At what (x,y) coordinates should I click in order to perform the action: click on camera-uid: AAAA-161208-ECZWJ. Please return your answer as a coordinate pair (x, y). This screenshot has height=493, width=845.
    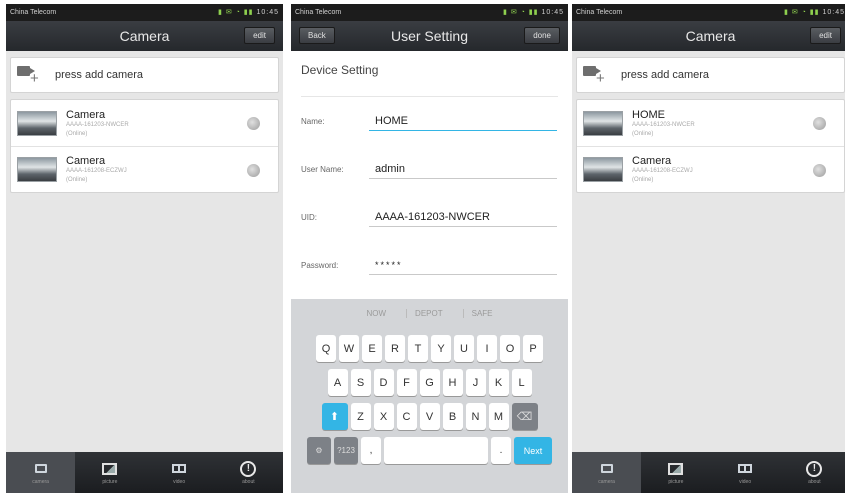
    Looking at the image, I should click on (96, 171).